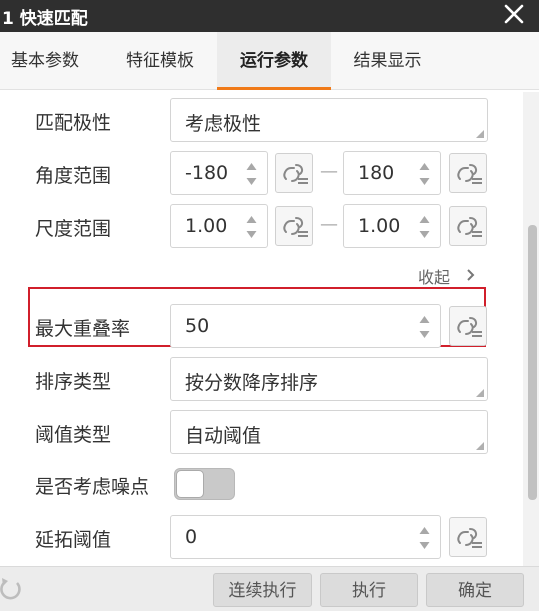  What do you see at coordinates (471, 275) in the screenshot?
I see `chevron-right-icon` at bounding box center [471, 275].